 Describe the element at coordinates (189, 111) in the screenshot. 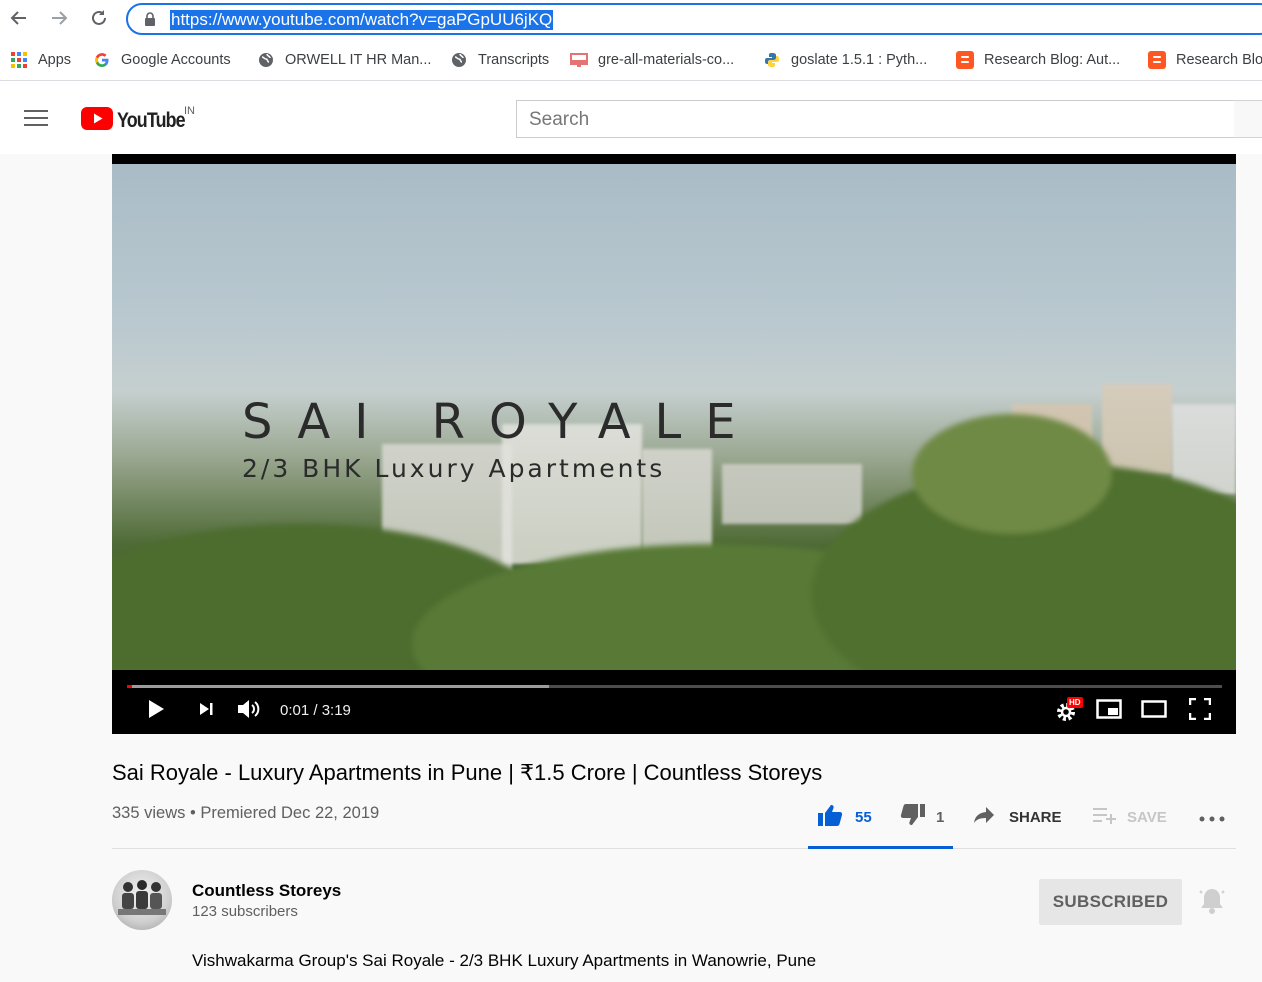

I see `country-code: IN` at that location.